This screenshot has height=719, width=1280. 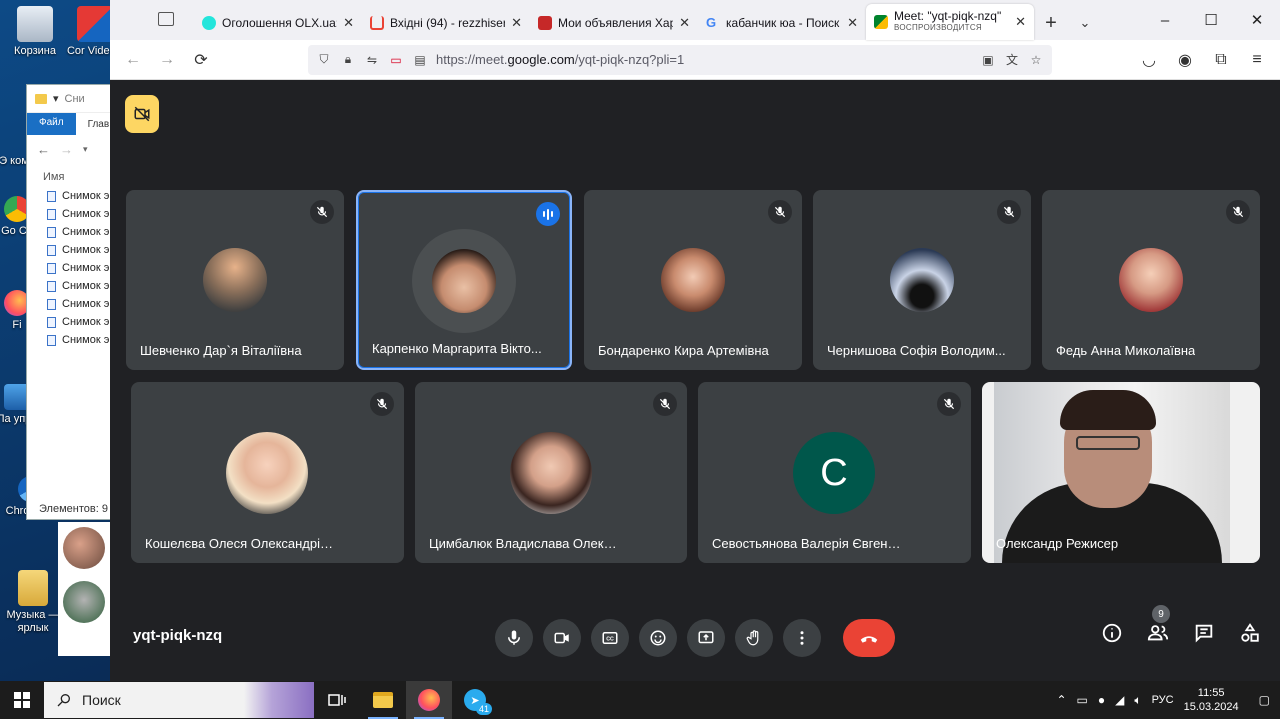 What do you see at coordinates (33, 602) in the screenshot?
I see `music-shortcut: Музыка — ярлык` at bounding box center [33, 602].